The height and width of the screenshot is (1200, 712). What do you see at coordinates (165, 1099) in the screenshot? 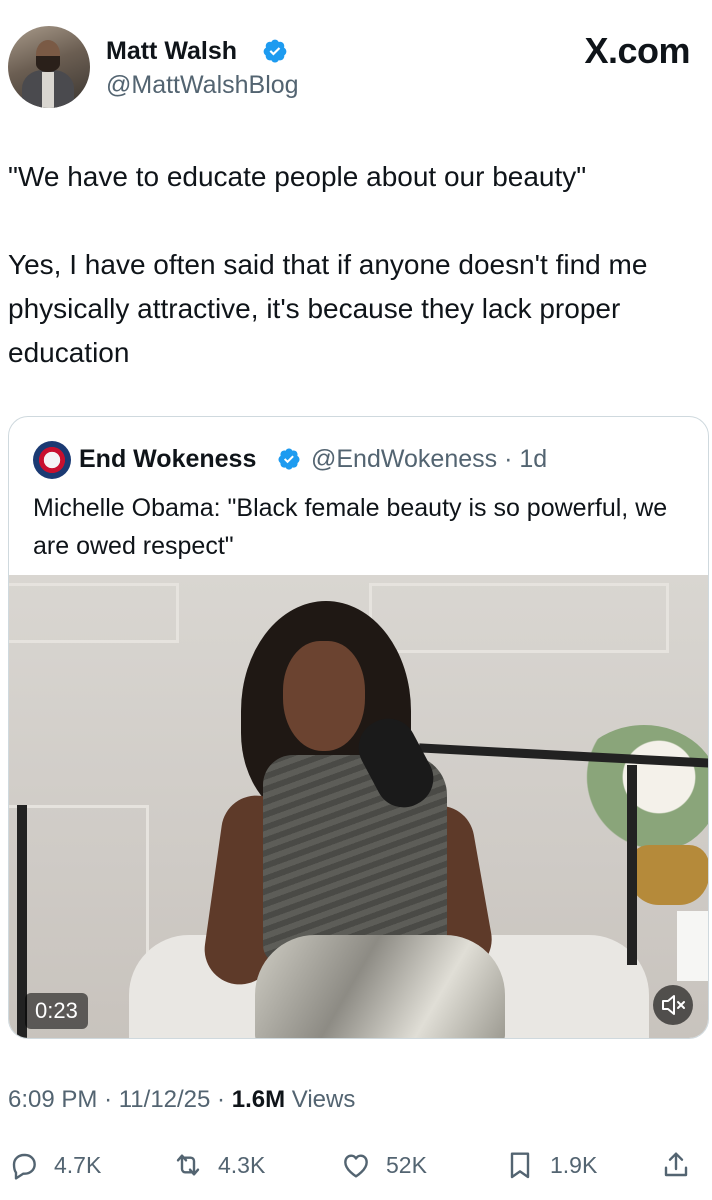
I see `post-date: 11/12/25` at bounding box center [165, 1099].